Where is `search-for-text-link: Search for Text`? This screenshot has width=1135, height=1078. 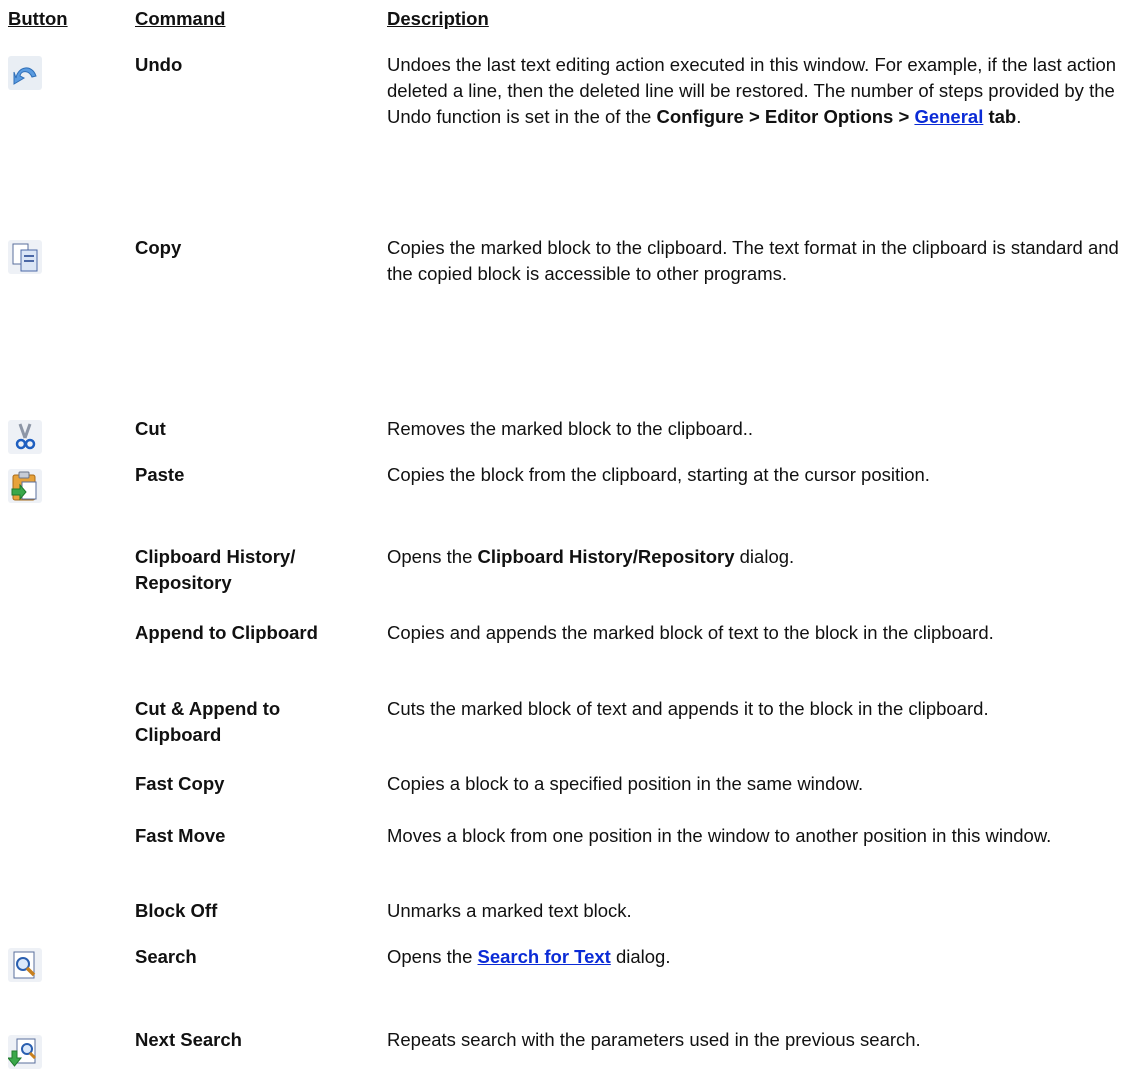 search-for-text-link: Search for Text is located at coordinates (544, 956).